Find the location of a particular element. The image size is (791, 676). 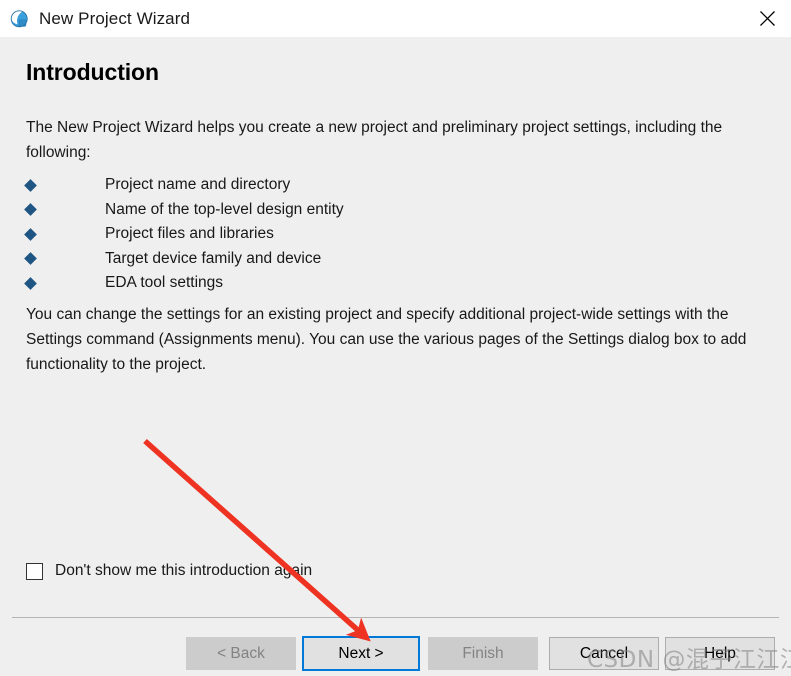

dont-show-again-row: Don't show me this introduction again is located at coordinates (169, 571).